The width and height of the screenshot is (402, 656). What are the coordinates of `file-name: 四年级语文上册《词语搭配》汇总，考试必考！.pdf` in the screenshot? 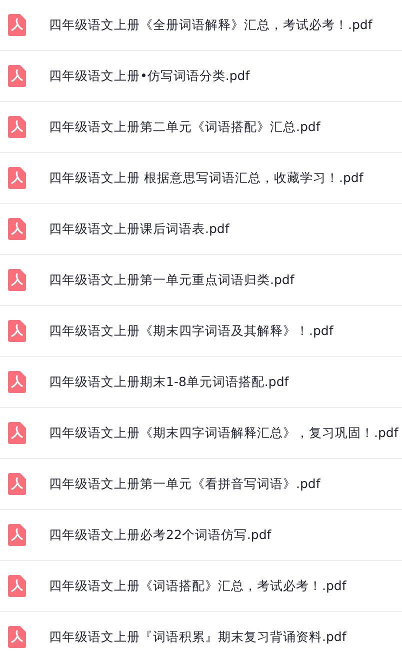 It's located at (197, 586).